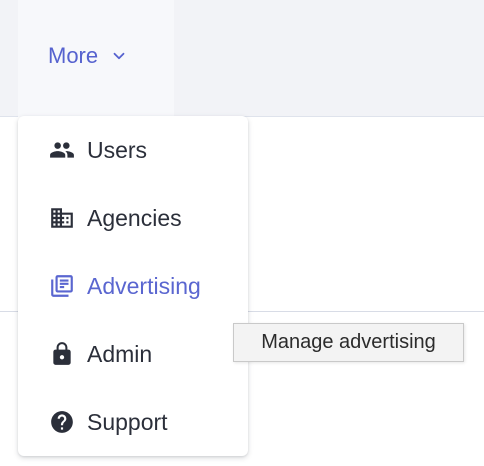 Image resolution: width=484 pixels, height=466 pixels. Describe the element at coordinates (144, 285) in the screenshot. I see `menu-item-label: Advertising` at that location.